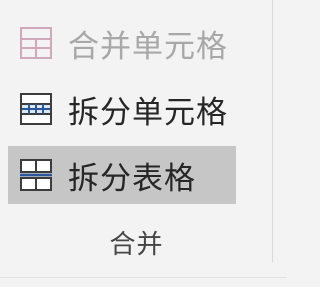  Describe the element at coordinates (132, 178) in the screenshot. I see `split-table-label: 拆分表格` at that location.